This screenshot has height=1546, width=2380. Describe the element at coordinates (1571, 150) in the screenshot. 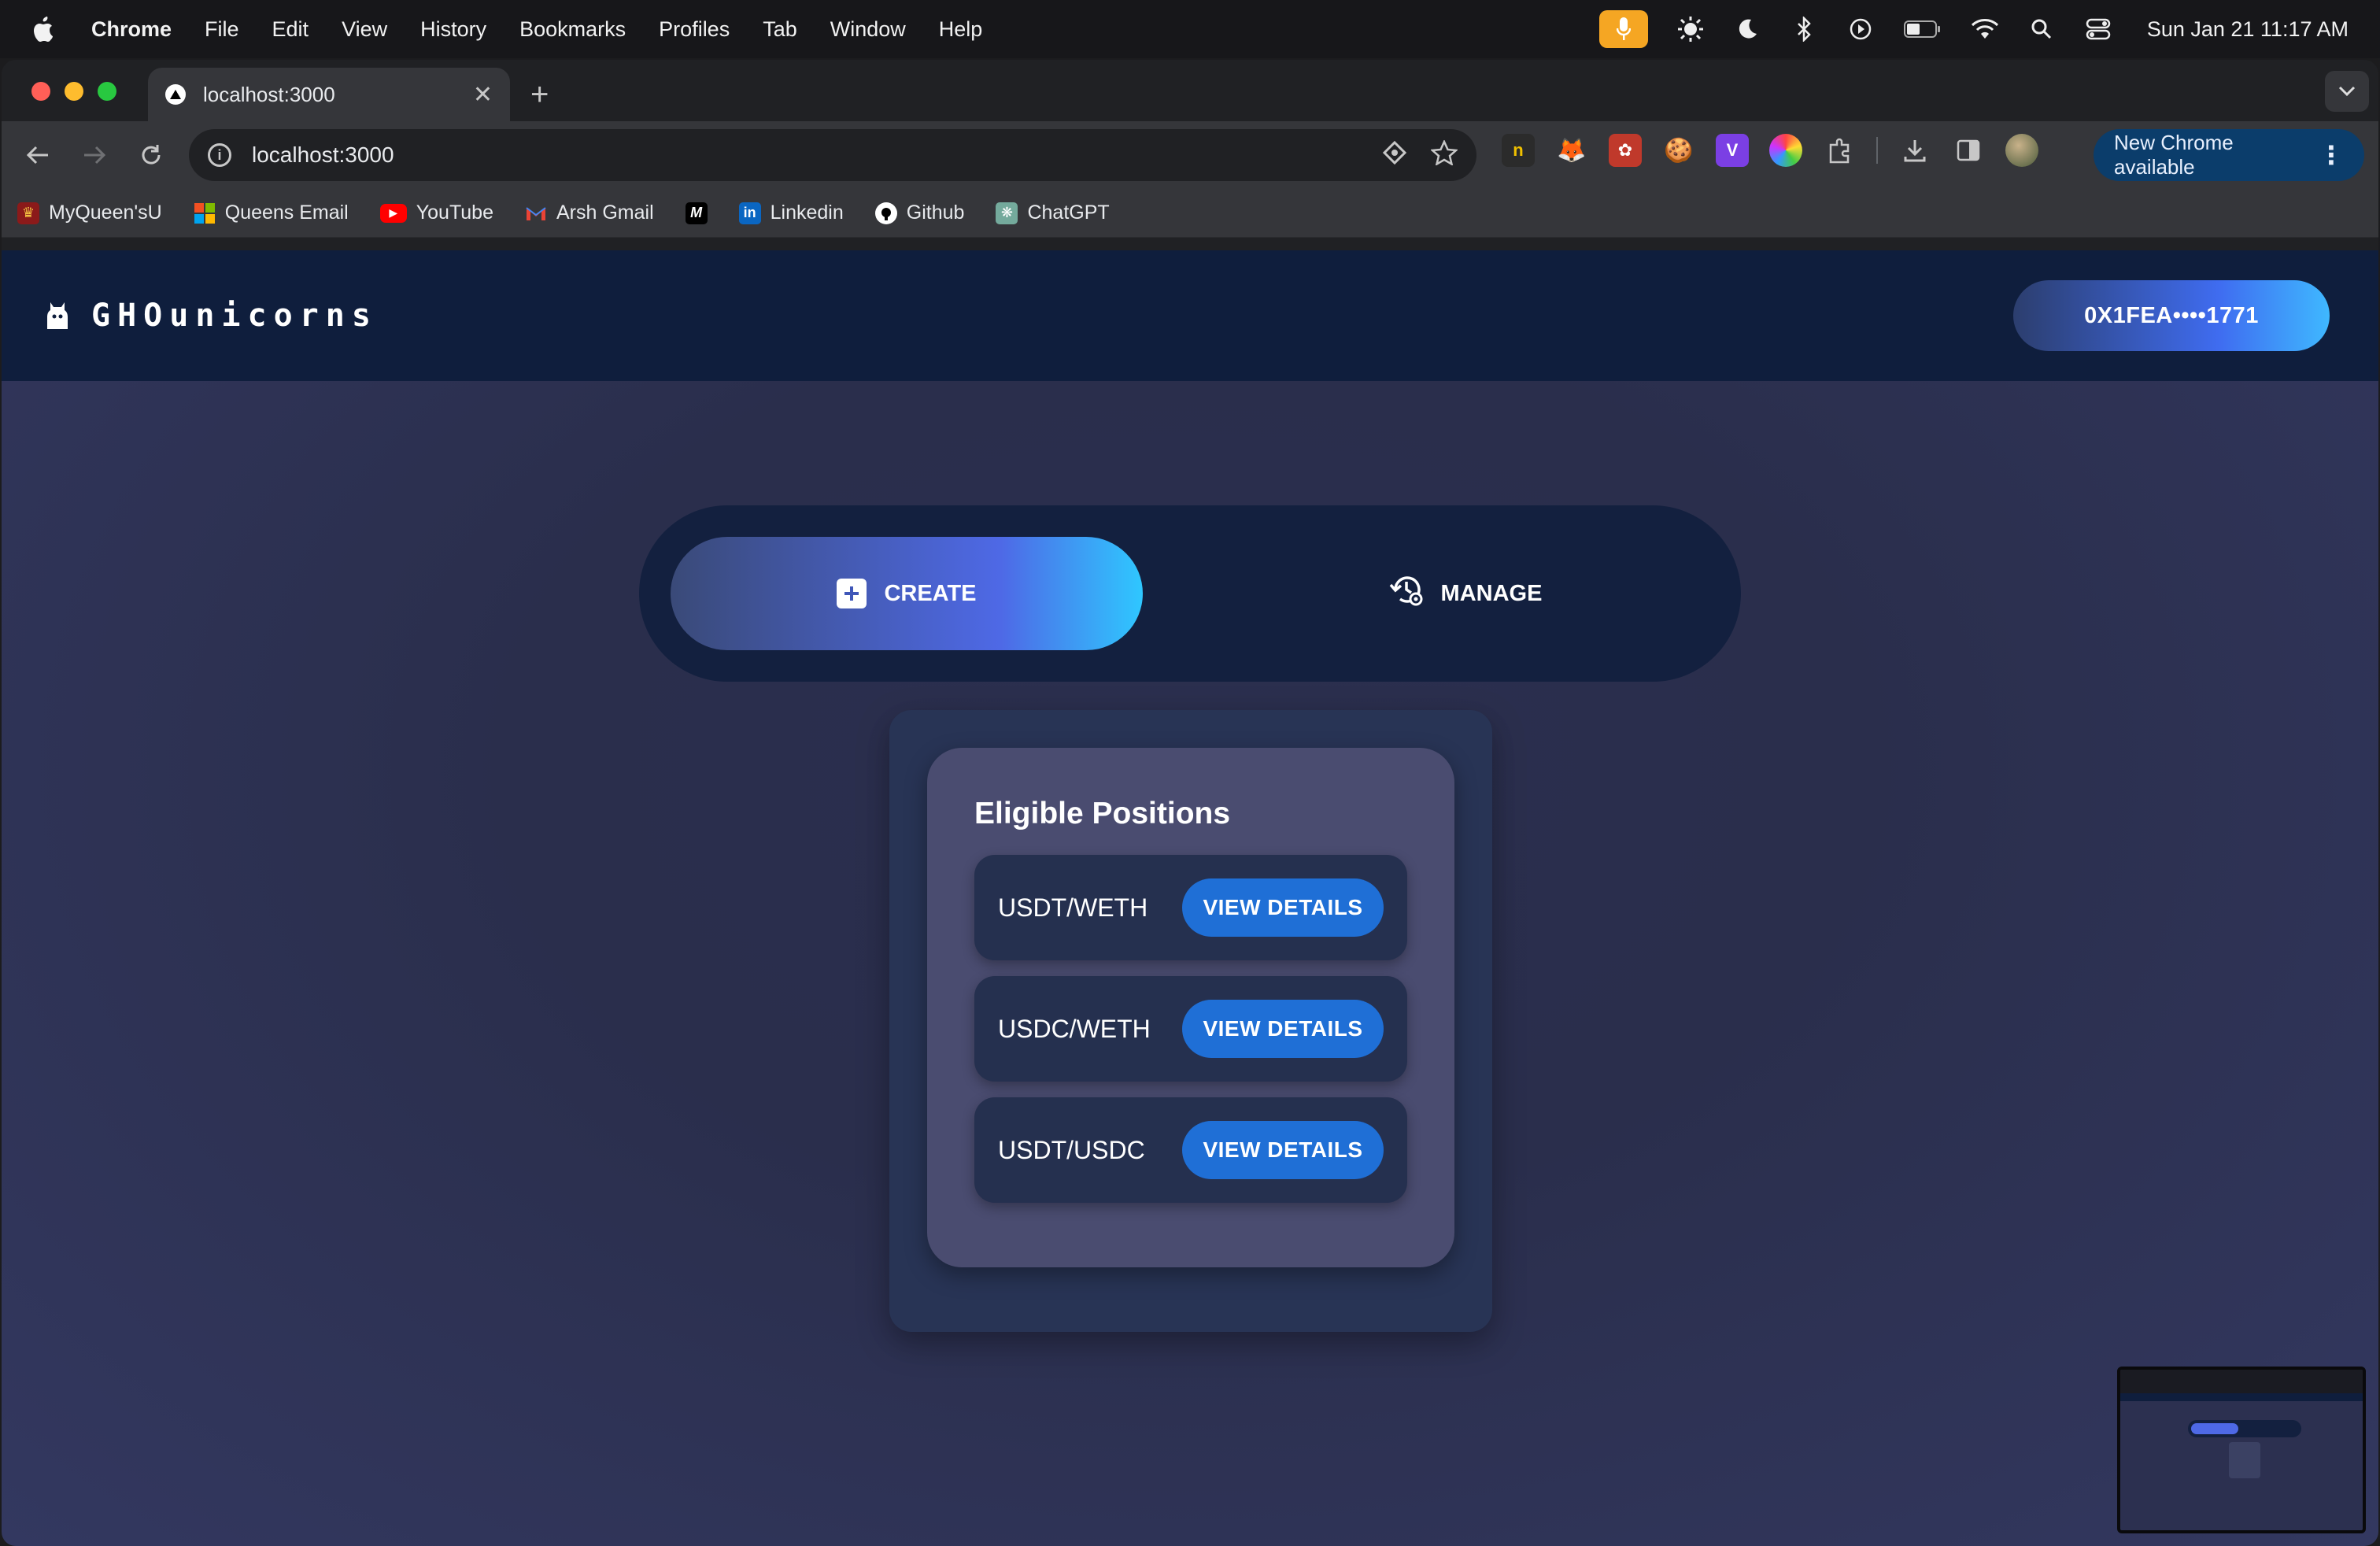

I see `metamask-icon: 🦊` at that location.